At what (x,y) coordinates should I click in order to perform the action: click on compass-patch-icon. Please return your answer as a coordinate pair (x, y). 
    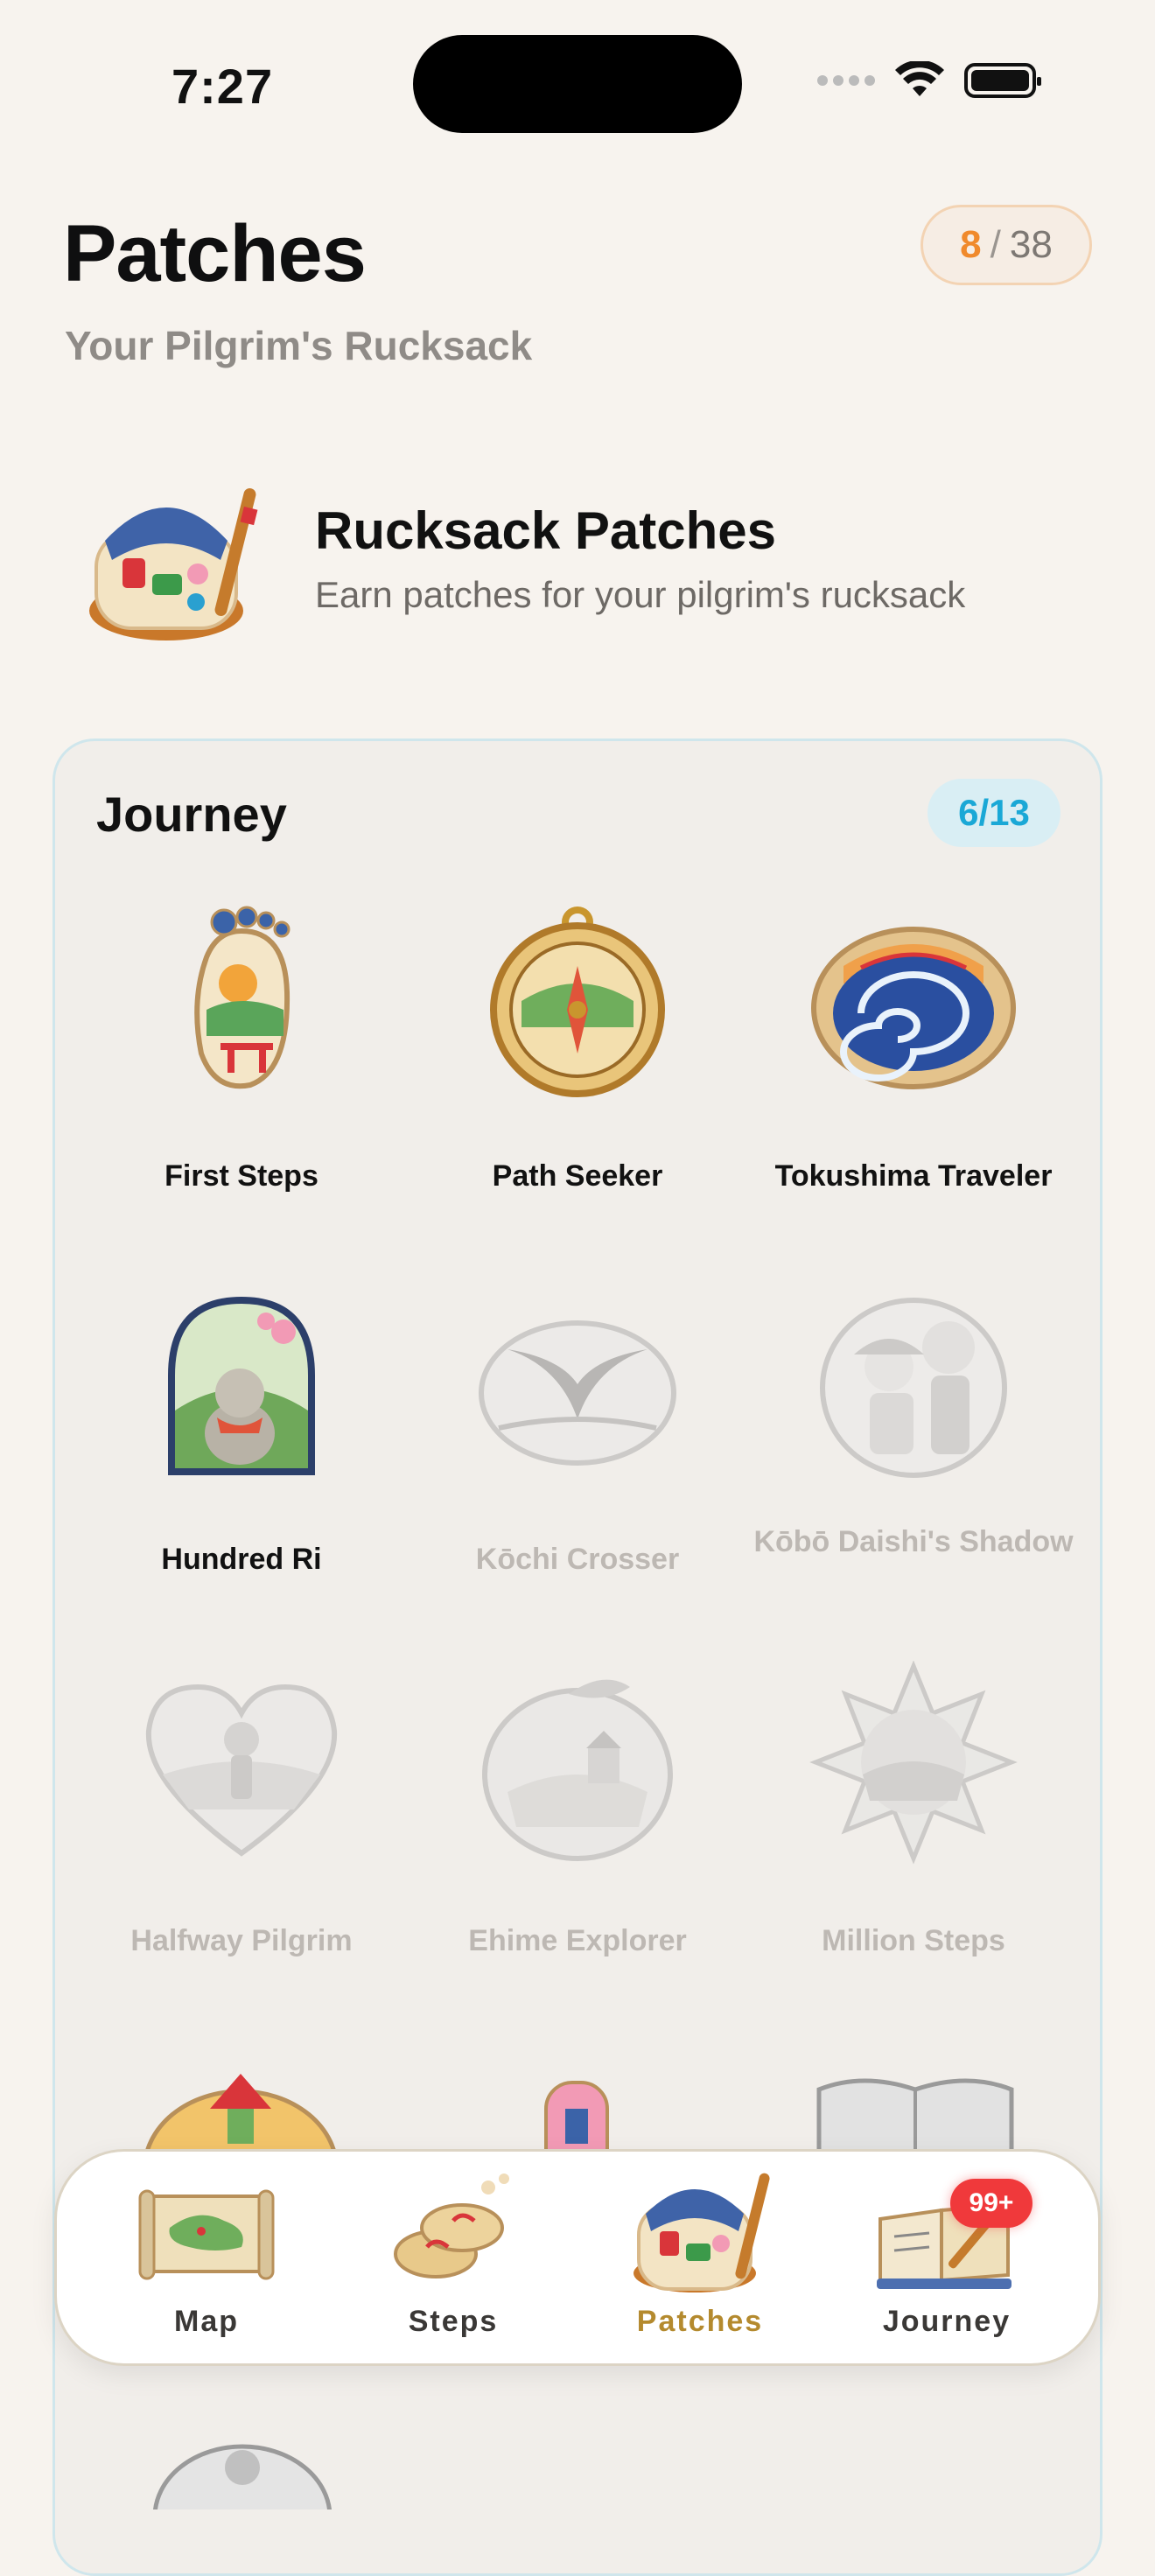
    Looking at the image, I should click on (577, 1001).